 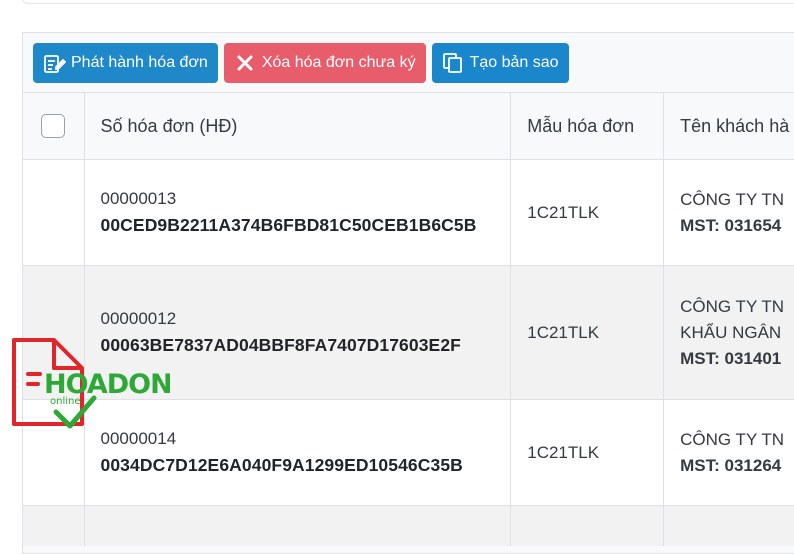 I want to click on invoice-number: 00000013, so click(x=138, y=198).